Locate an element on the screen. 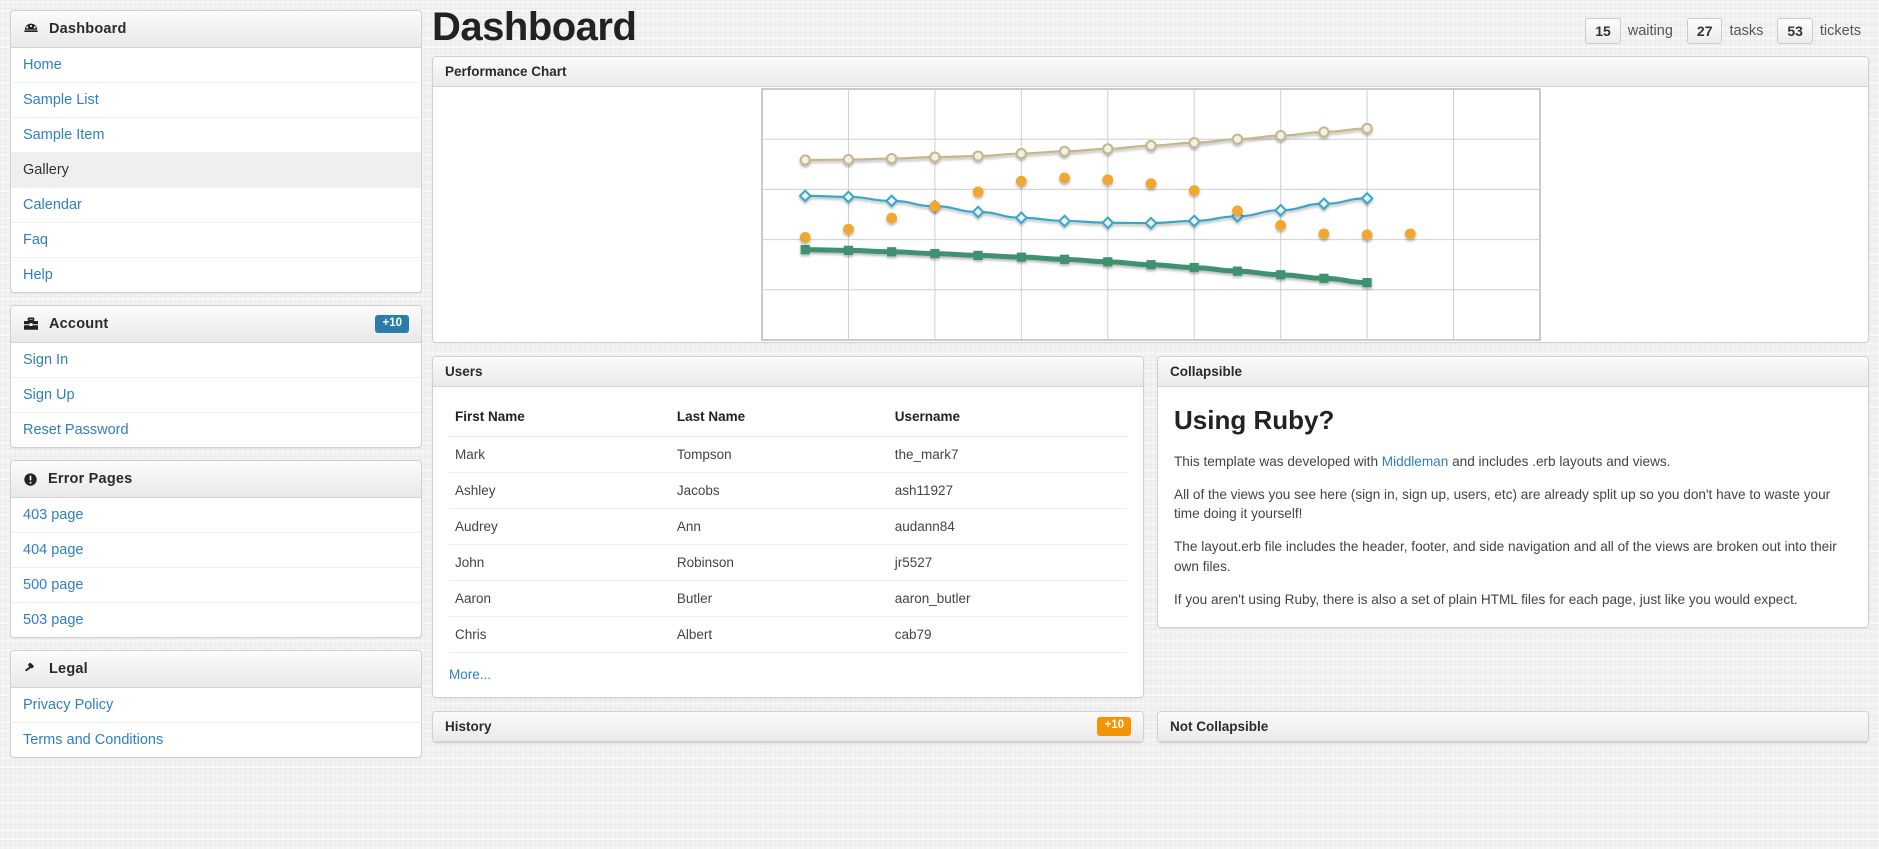 The height and width of the screenshot is (849, 1879). sidebar-link-reset-password: Reset Password is located at coordinates (216, 430).